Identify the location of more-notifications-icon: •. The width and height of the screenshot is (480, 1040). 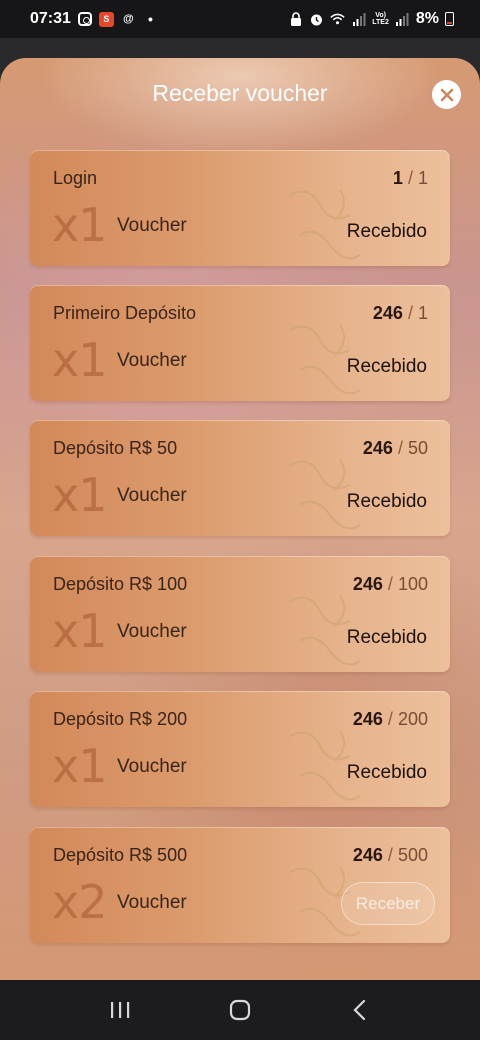
(150, 19).